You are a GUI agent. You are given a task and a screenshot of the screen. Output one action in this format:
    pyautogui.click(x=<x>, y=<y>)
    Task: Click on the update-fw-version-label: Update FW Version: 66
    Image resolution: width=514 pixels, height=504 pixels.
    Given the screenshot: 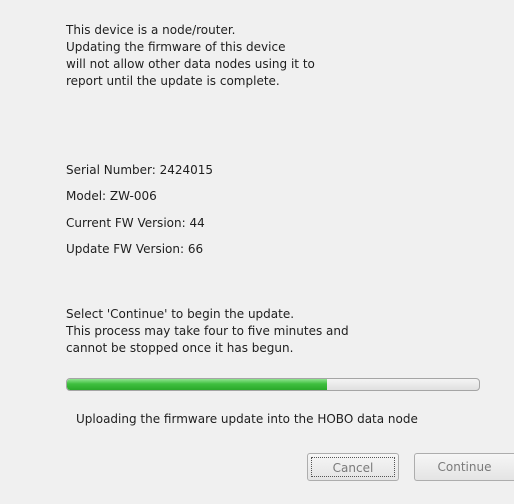 What is the action you would take?
    pyautogui.click(x=135, y=249)
    